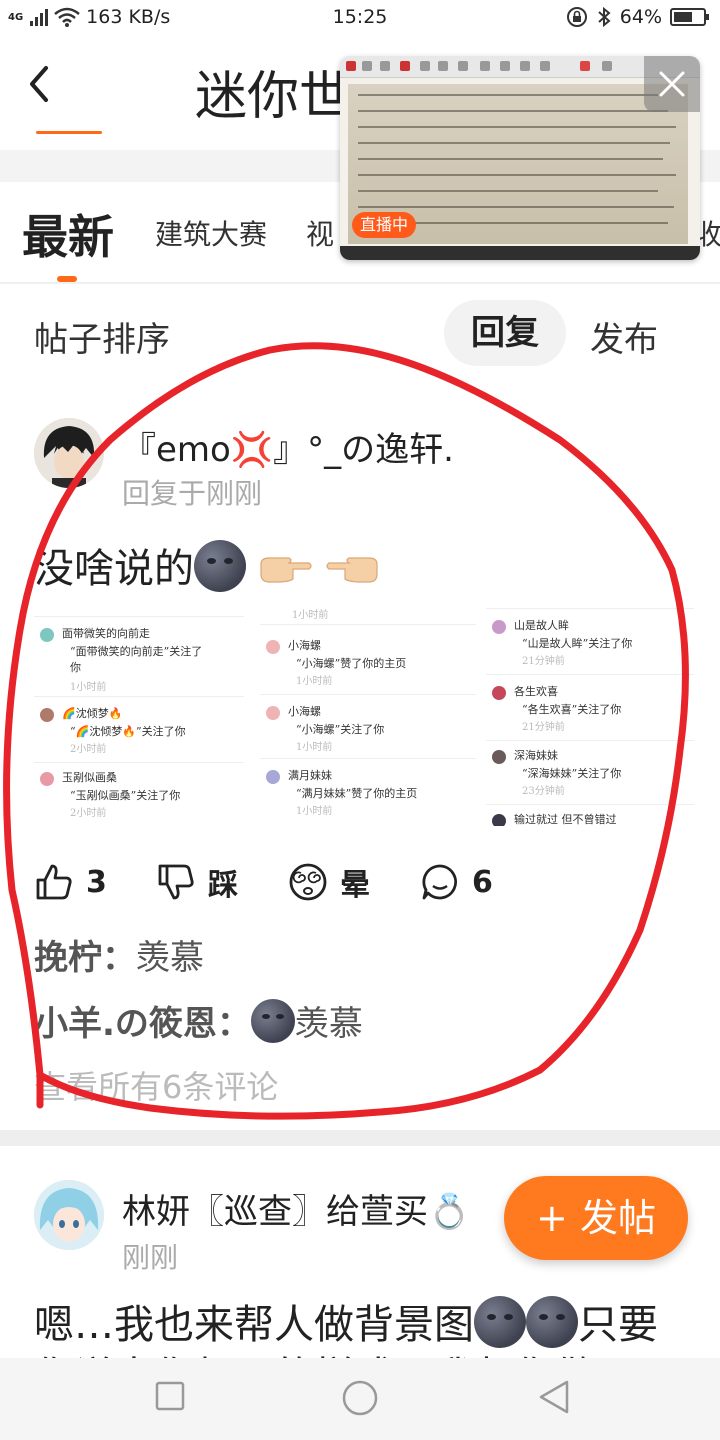 Image resolution: width=720 pixels, height=1440 pixels. I want to click on back-button, so click(47, 86).